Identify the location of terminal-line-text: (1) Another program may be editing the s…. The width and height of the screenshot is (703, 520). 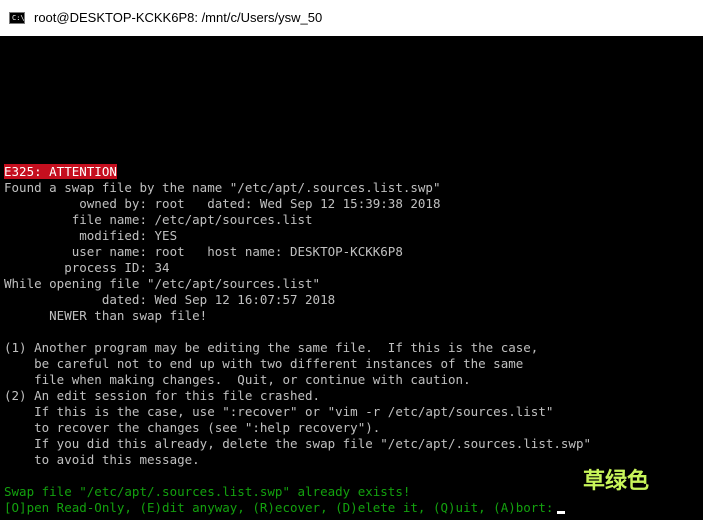
(271, 347).